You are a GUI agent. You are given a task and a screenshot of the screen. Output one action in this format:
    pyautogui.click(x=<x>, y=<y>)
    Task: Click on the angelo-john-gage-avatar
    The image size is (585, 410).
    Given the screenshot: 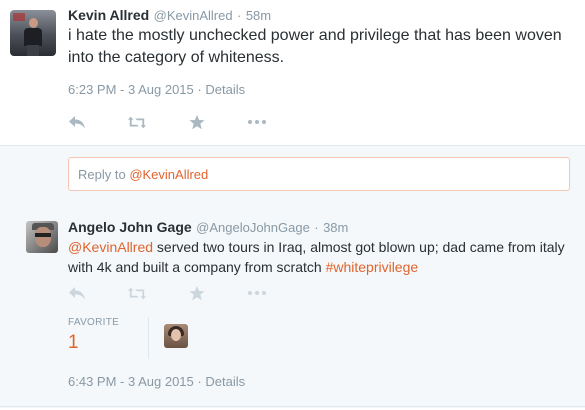 What is the action you would take?
    pyautogui.click(x=42, y=237)
    